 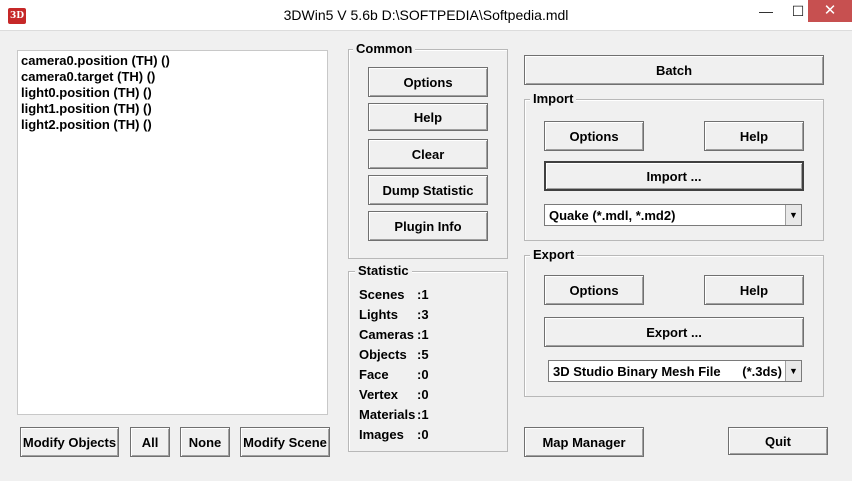 What do you see at coordinates (172, 93) in the screenshot?
I see `list-item: light0.position (TH) ()` at bounding box center [172, 93].